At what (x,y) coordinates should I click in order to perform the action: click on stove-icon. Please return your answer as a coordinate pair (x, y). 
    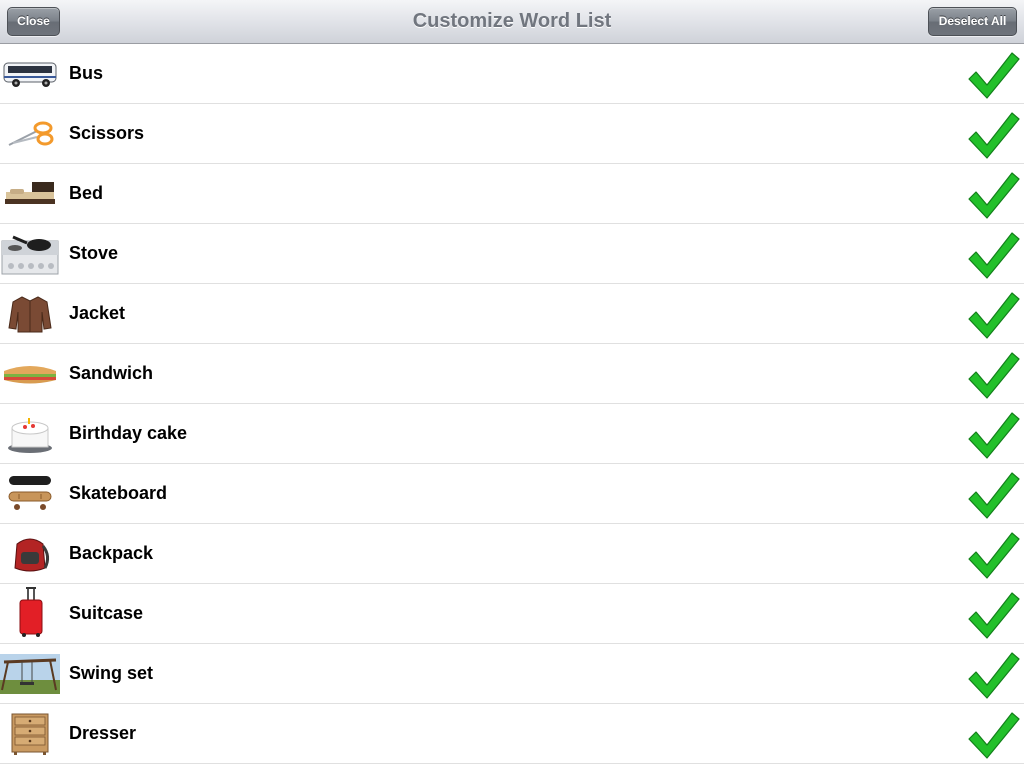
    Looking at the image, I should click on (30, 254).